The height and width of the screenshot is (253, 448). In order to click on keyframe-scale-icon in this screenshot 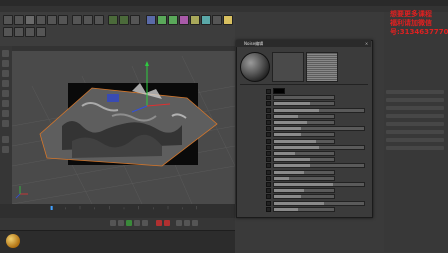, I will do `click(187, 223)`.